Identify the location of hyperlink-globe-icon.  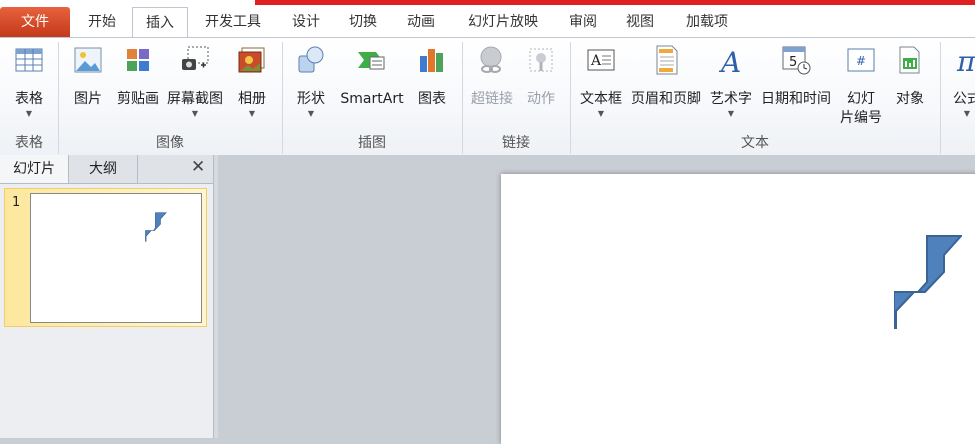
(491, 59).